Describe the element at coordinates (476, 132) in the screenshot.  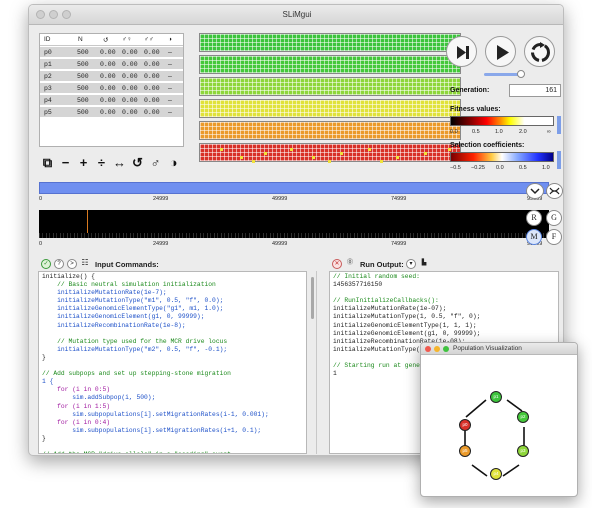
I see `fitness-tick-1: 0.5` at that location.